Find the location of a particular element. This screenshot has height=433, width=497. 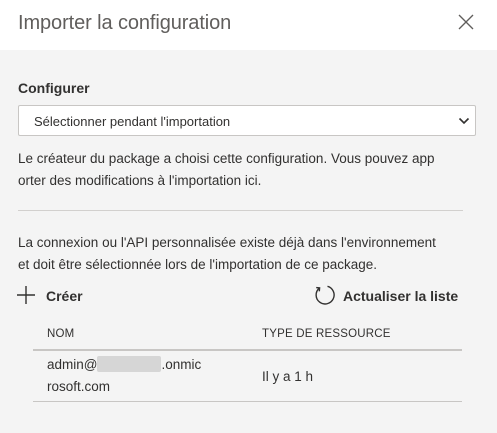

plus-icon is located at coordinates (26, 295).